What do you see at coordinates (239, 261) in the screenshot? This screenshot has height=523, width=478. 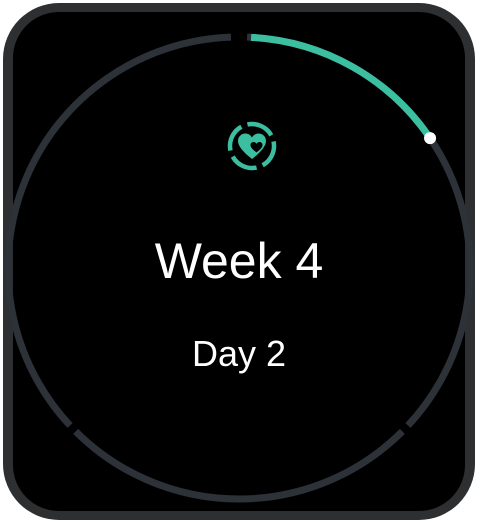 I see `week-label: Week 4` at bounding box center [239, 261].